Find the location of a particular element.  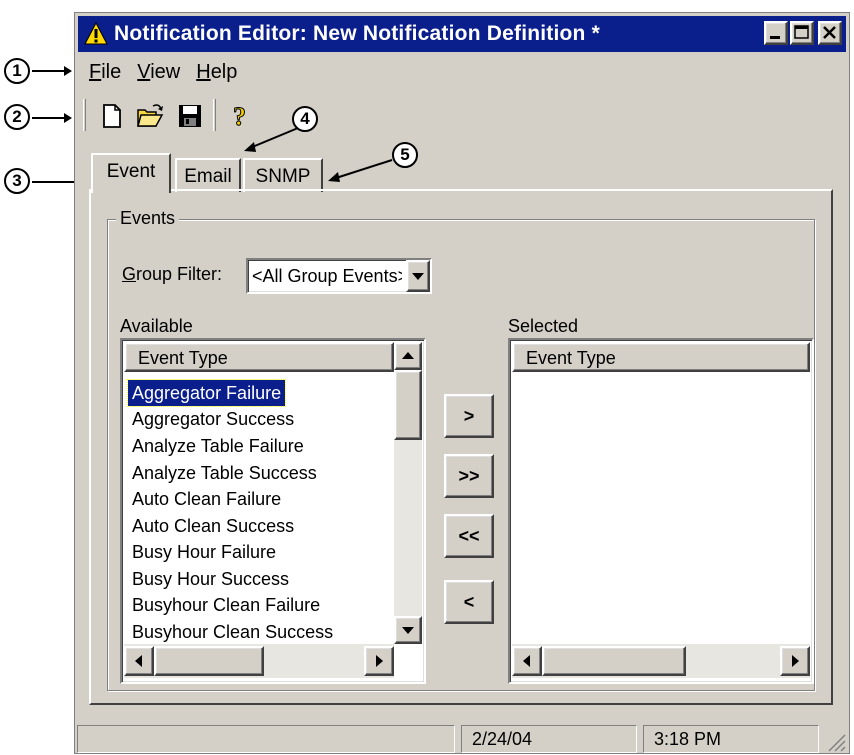

group-filter-value: <All Group Events> is located at coordinates (327, 276).